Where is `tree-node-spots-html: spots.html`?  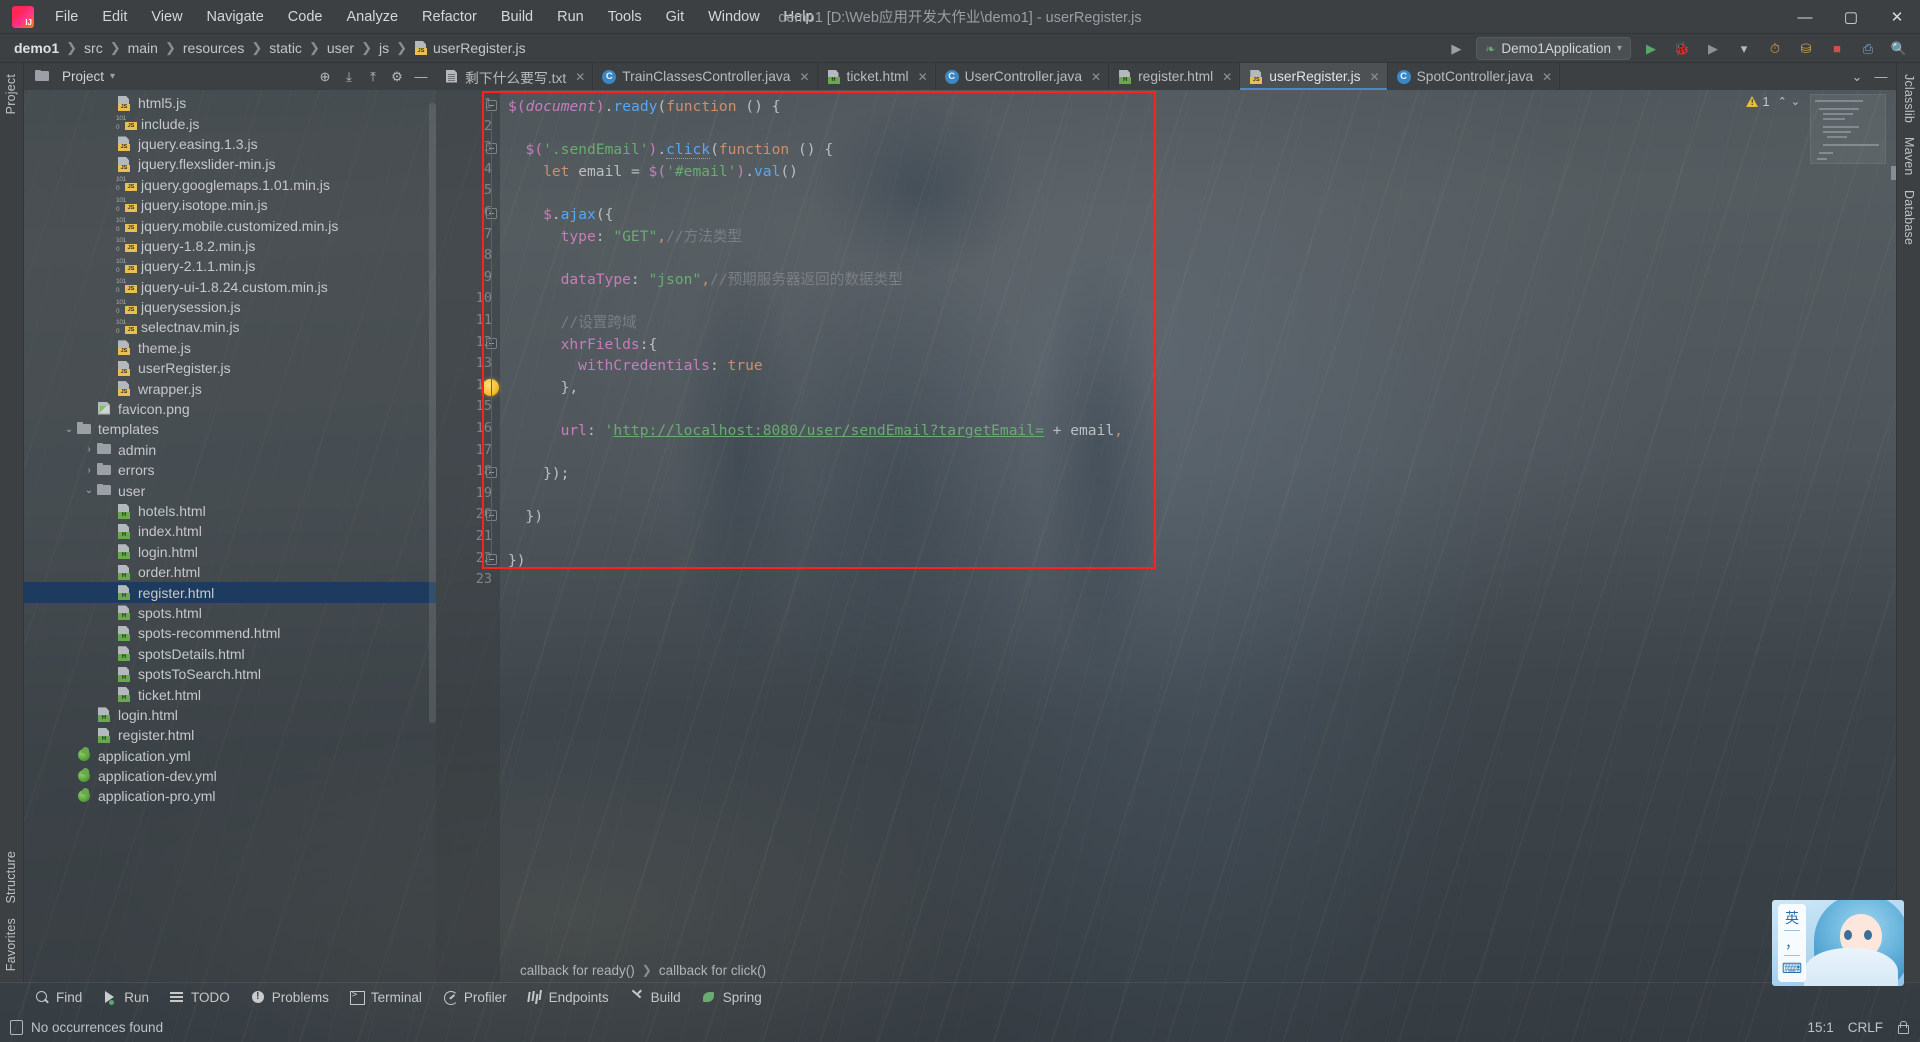
tree-node-spots-html: spots.html is located at coordinates (230, 613).